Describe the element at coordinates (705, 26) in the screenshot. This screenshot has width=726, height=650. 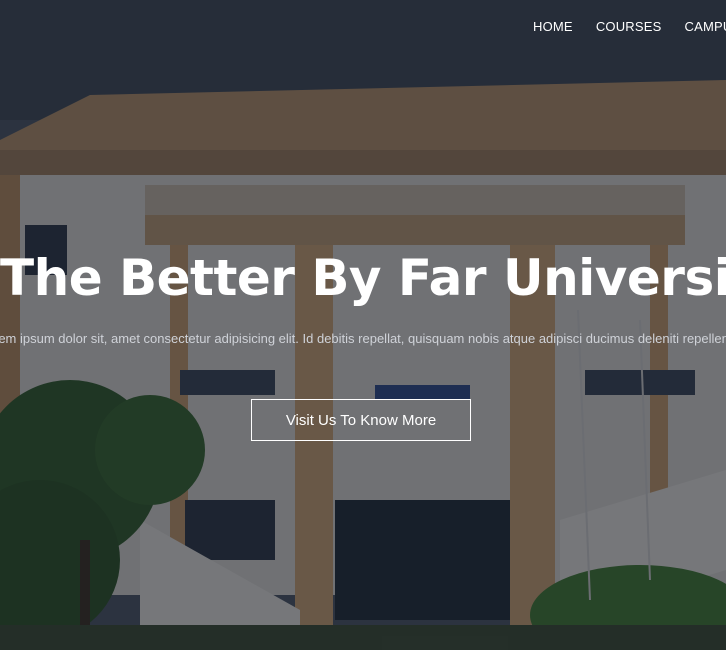
I see `nav-item-campus: CAMPUS` at that location.